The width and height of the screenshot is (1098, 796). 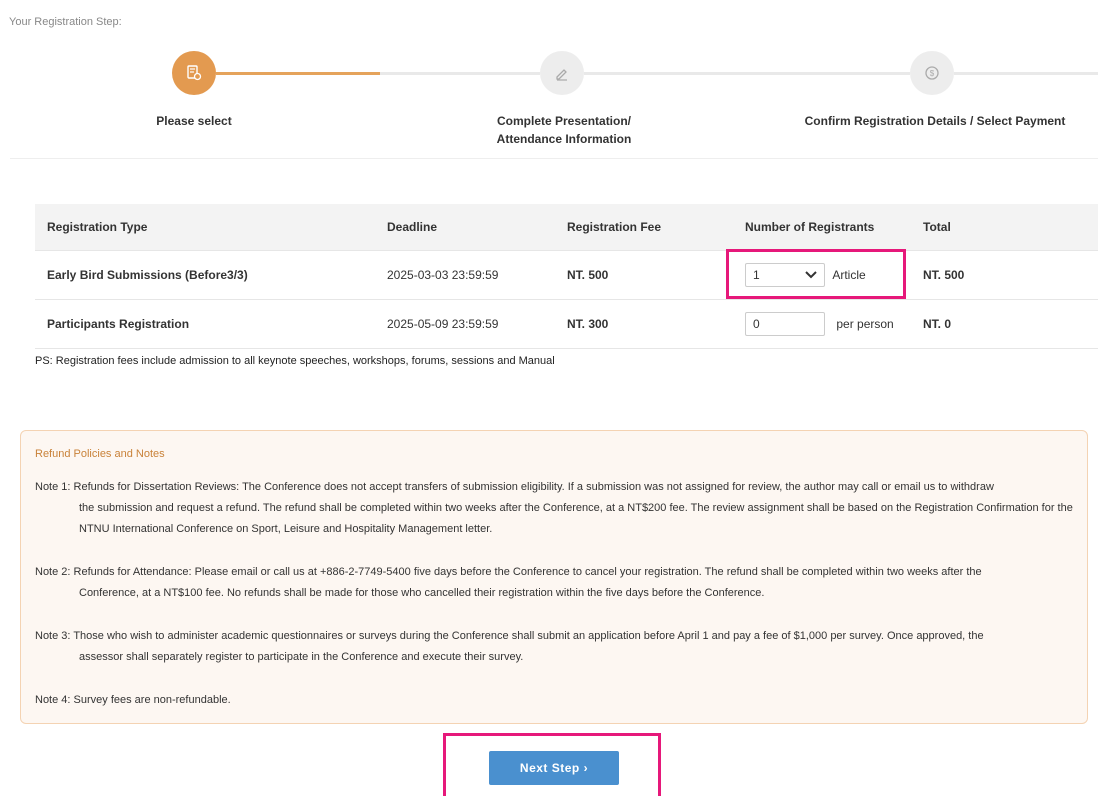 What do you see at coordinates (756, 274) in the screenshot?
I see `select-value: 1` at bounding box center [756, 274].